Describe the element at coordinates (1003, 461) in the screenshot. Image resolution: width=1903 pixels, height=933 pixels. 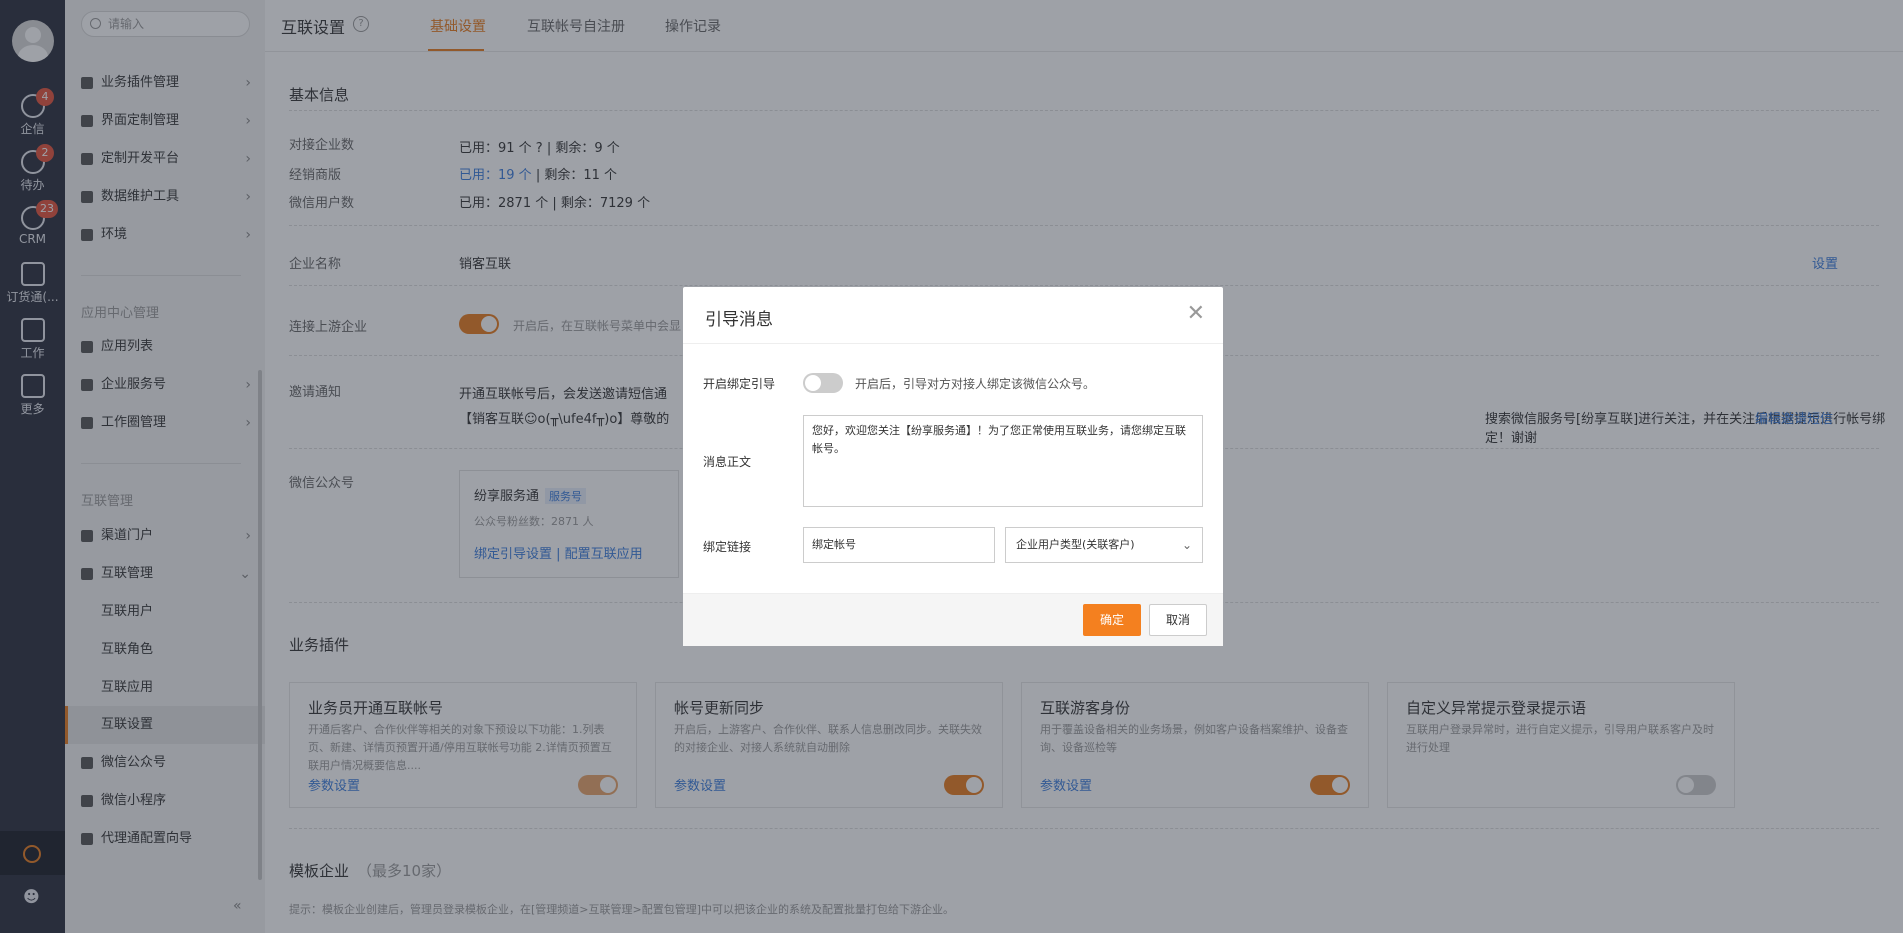
I see `message-body-textarea: 您好，欢迎您关注【纷享服务通】！为了您正常使用互联业务，请您绑定互联帐号。` at that location.